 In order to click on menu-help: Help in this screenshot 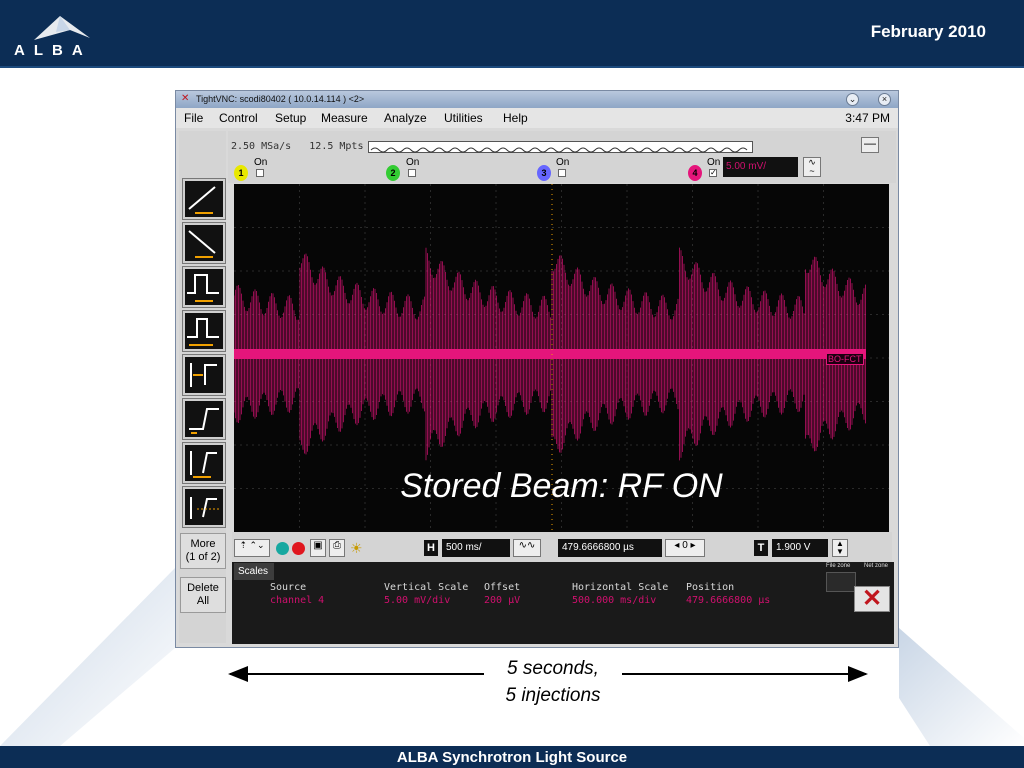, I will do `click(515, 118)`.